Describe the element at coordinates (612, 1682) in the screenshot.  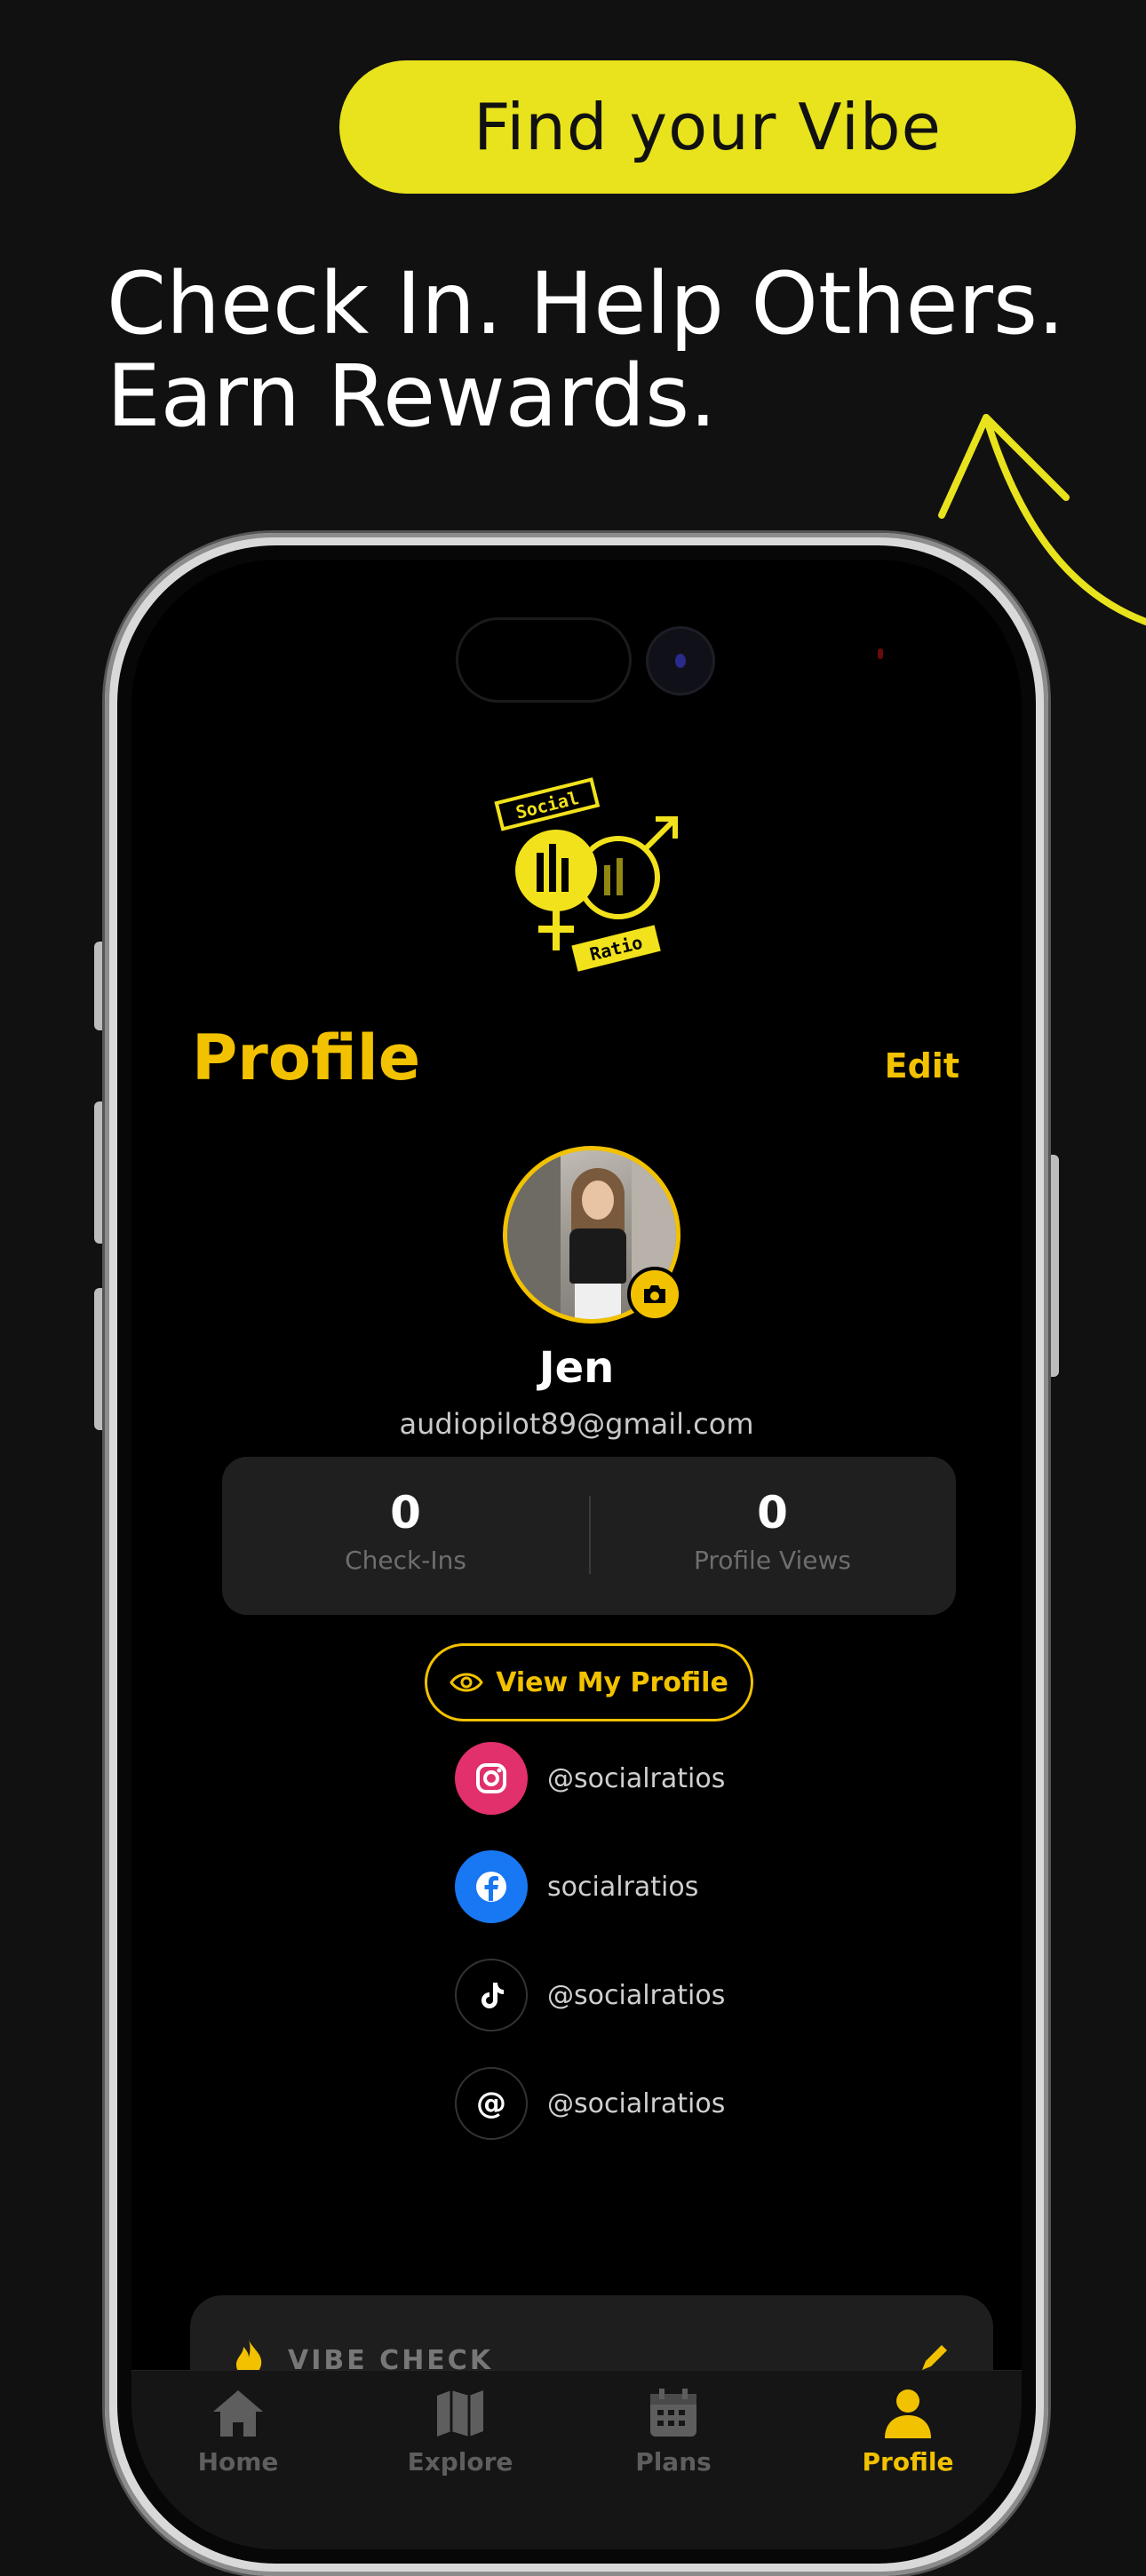
I see `view-my-profile-label: View My Profile` at that location.